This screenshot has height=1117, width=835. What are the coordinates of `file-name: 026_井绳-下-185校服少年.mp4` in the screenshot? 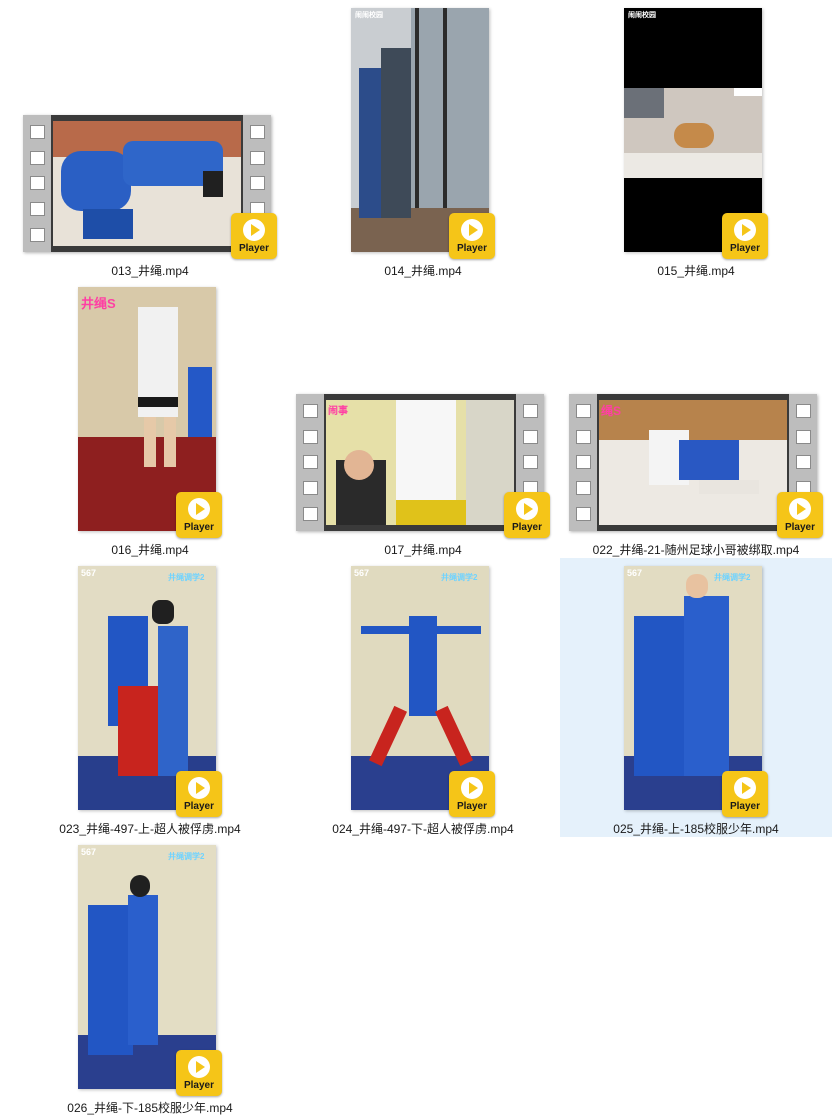 It's located at (150, 1108).